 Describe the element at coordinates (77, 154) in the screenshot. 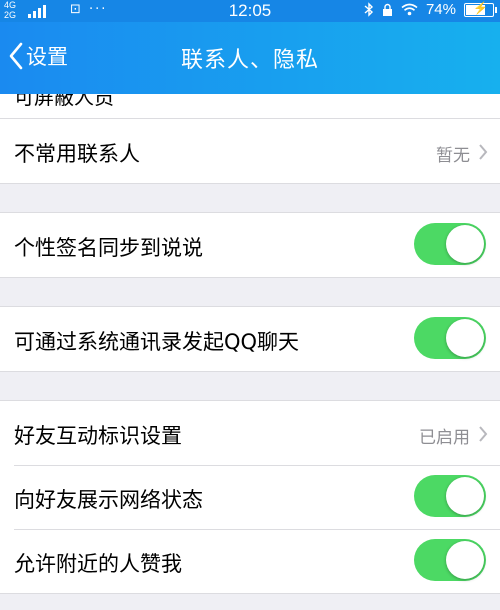

I see `row-label: 不常用联系人` at that location.